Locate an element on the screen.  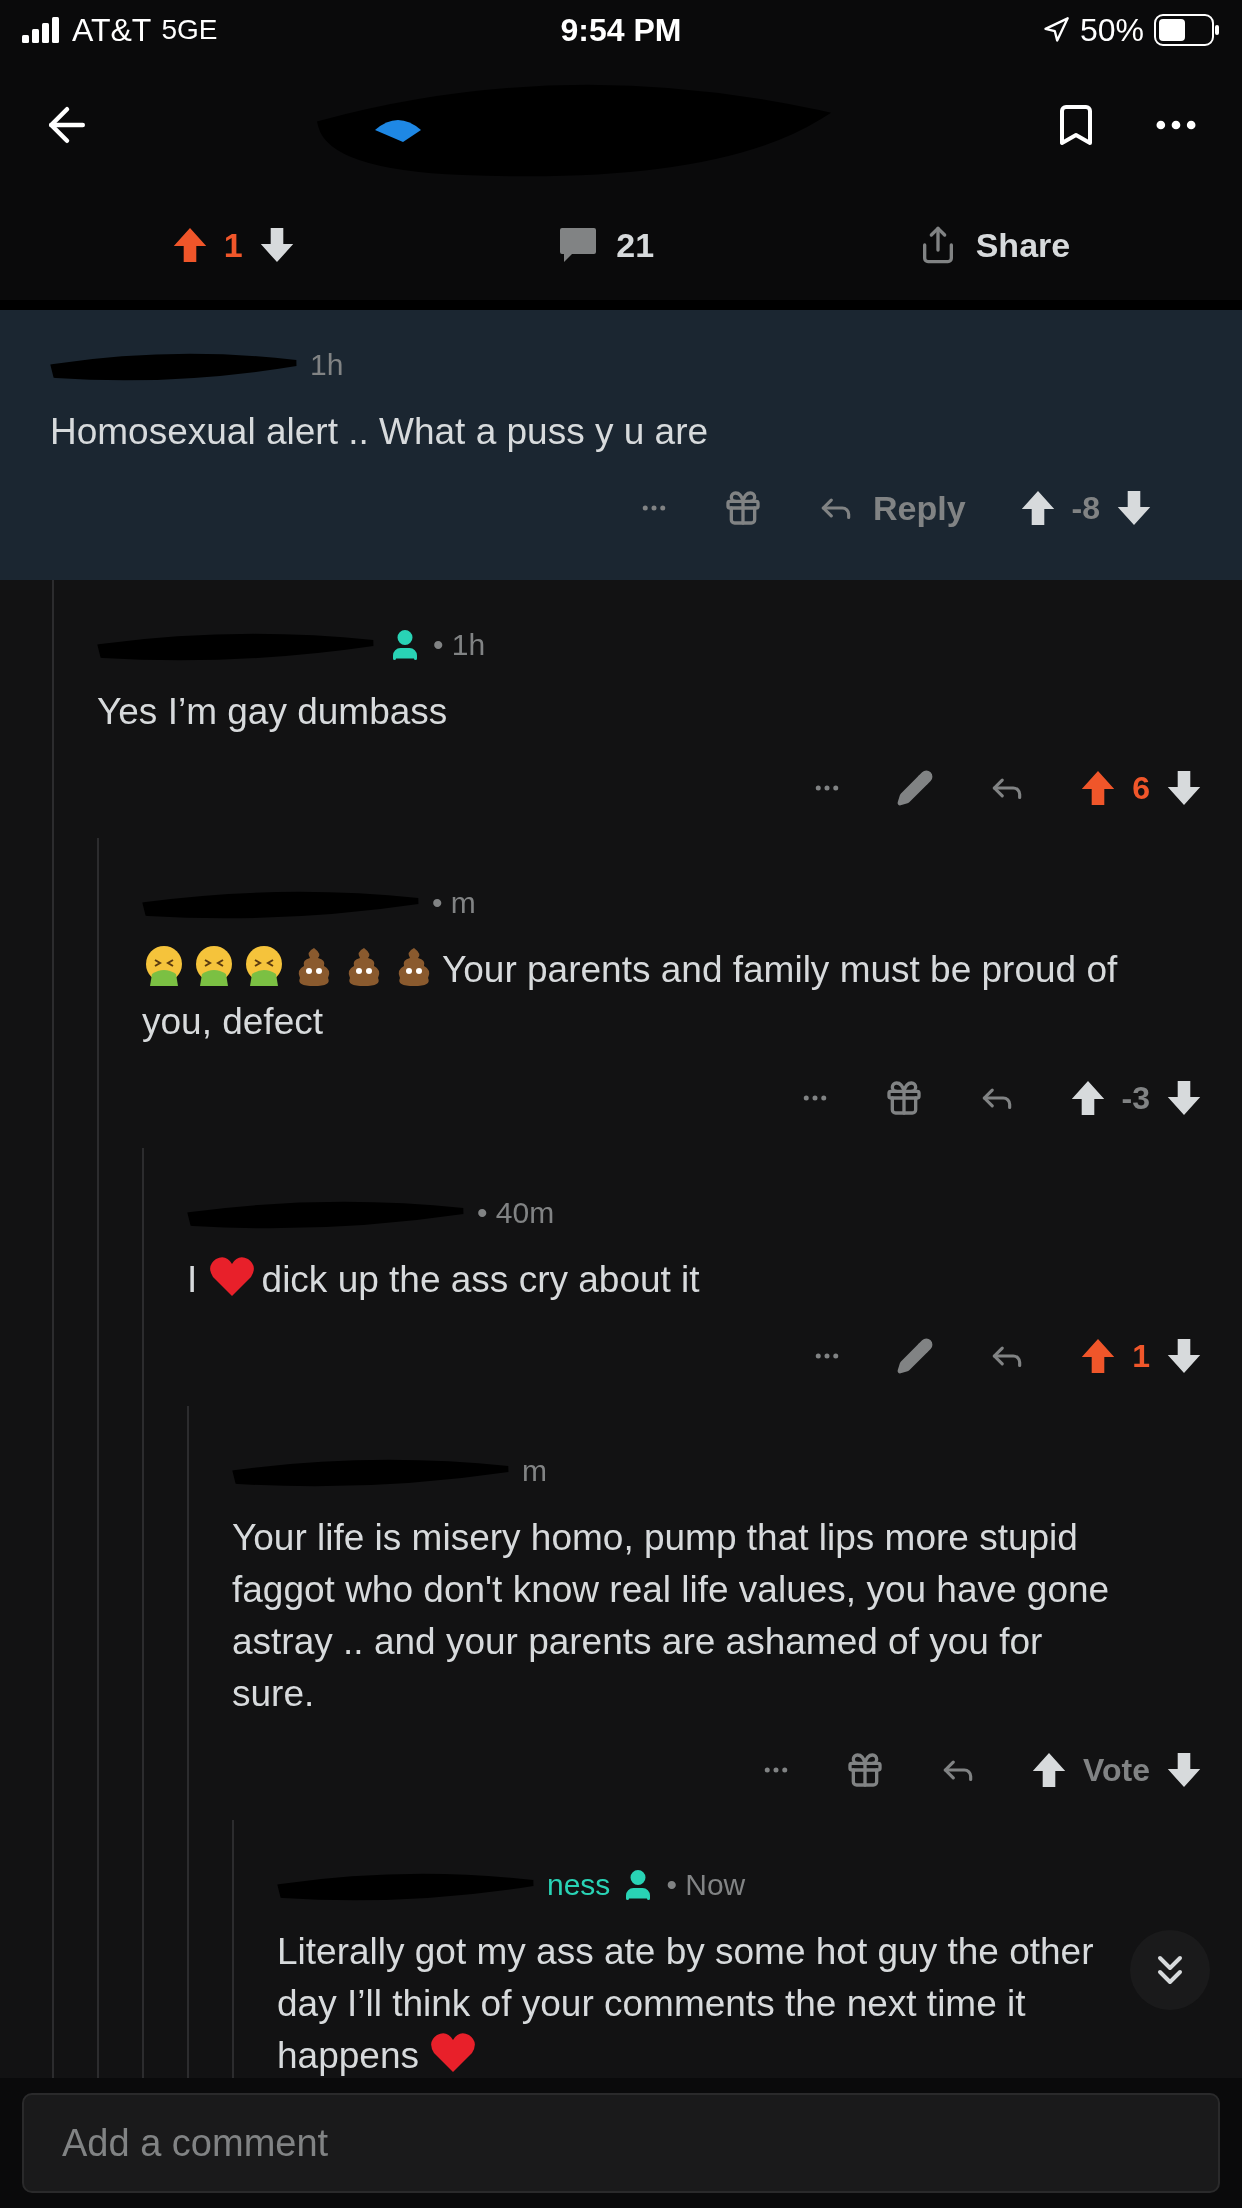
network-type: 5GE is located at coordinates (189, 30).